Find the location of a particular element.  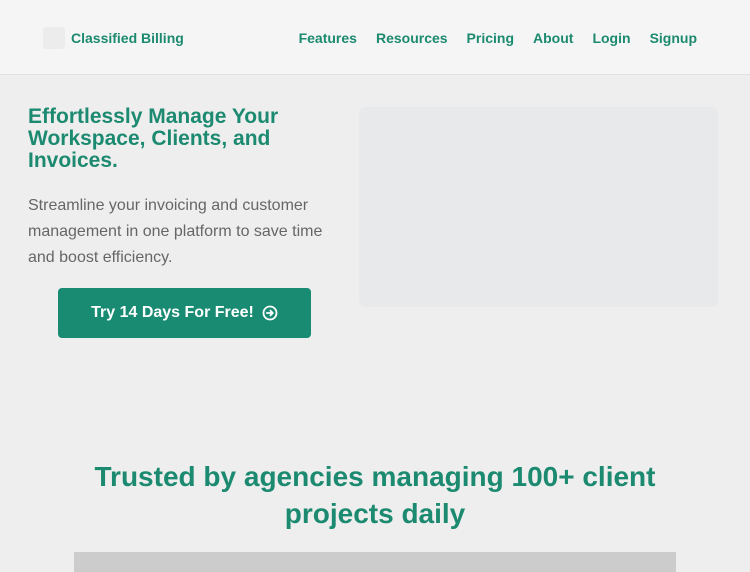

logo-icon is located at coordinates (54, 38).